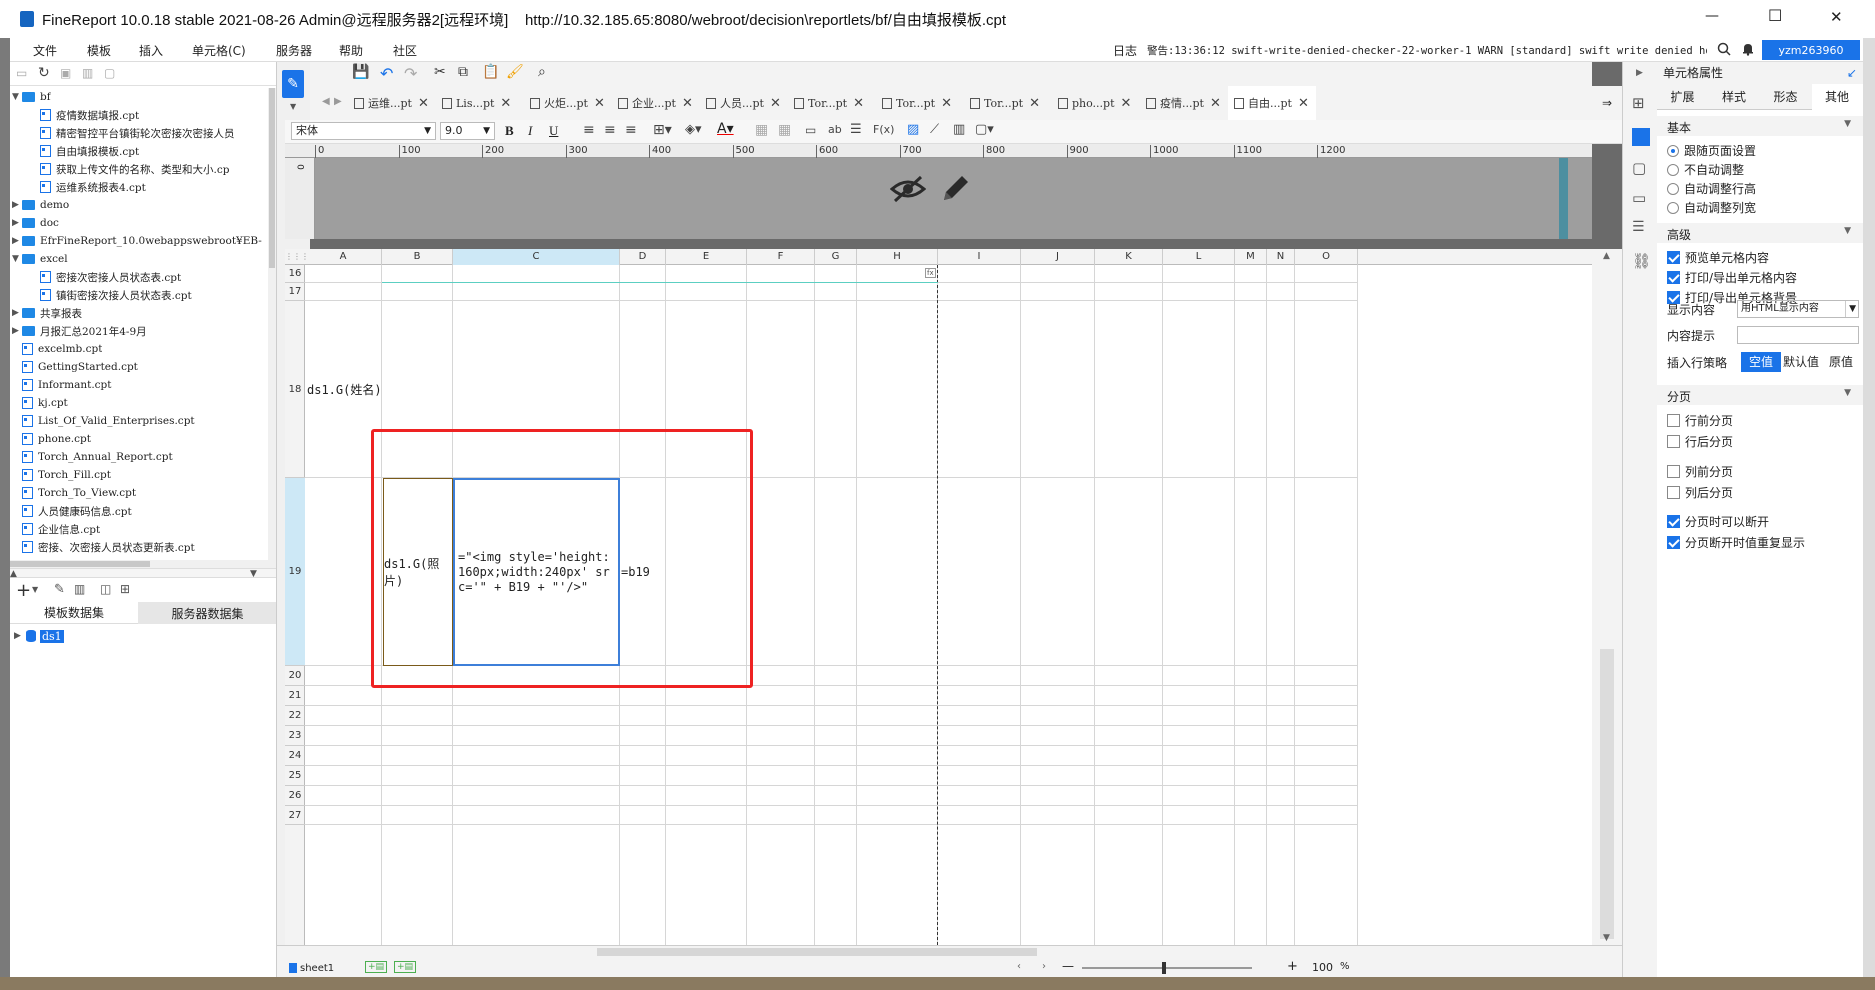 The height and width of the screenshot is (990, 1875). What do you see at coordinates (137, 133) in the screenshot?
I see `tree-item: 精密智控平台镇街轮次密接次密接人员` at bounding box center [137, 133].